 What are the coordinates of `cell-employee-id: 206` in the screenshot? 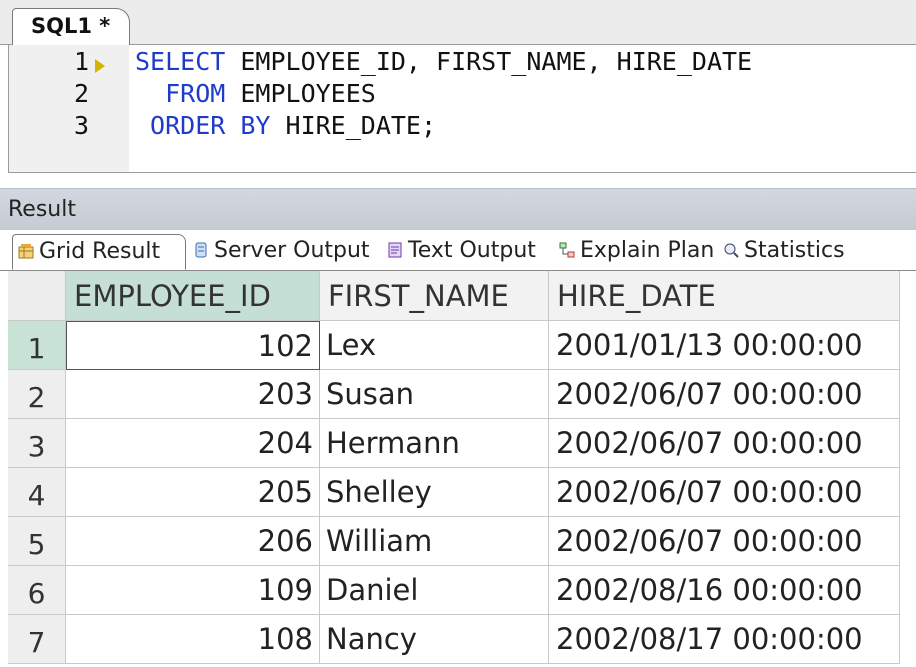 It's located at (193, 541).